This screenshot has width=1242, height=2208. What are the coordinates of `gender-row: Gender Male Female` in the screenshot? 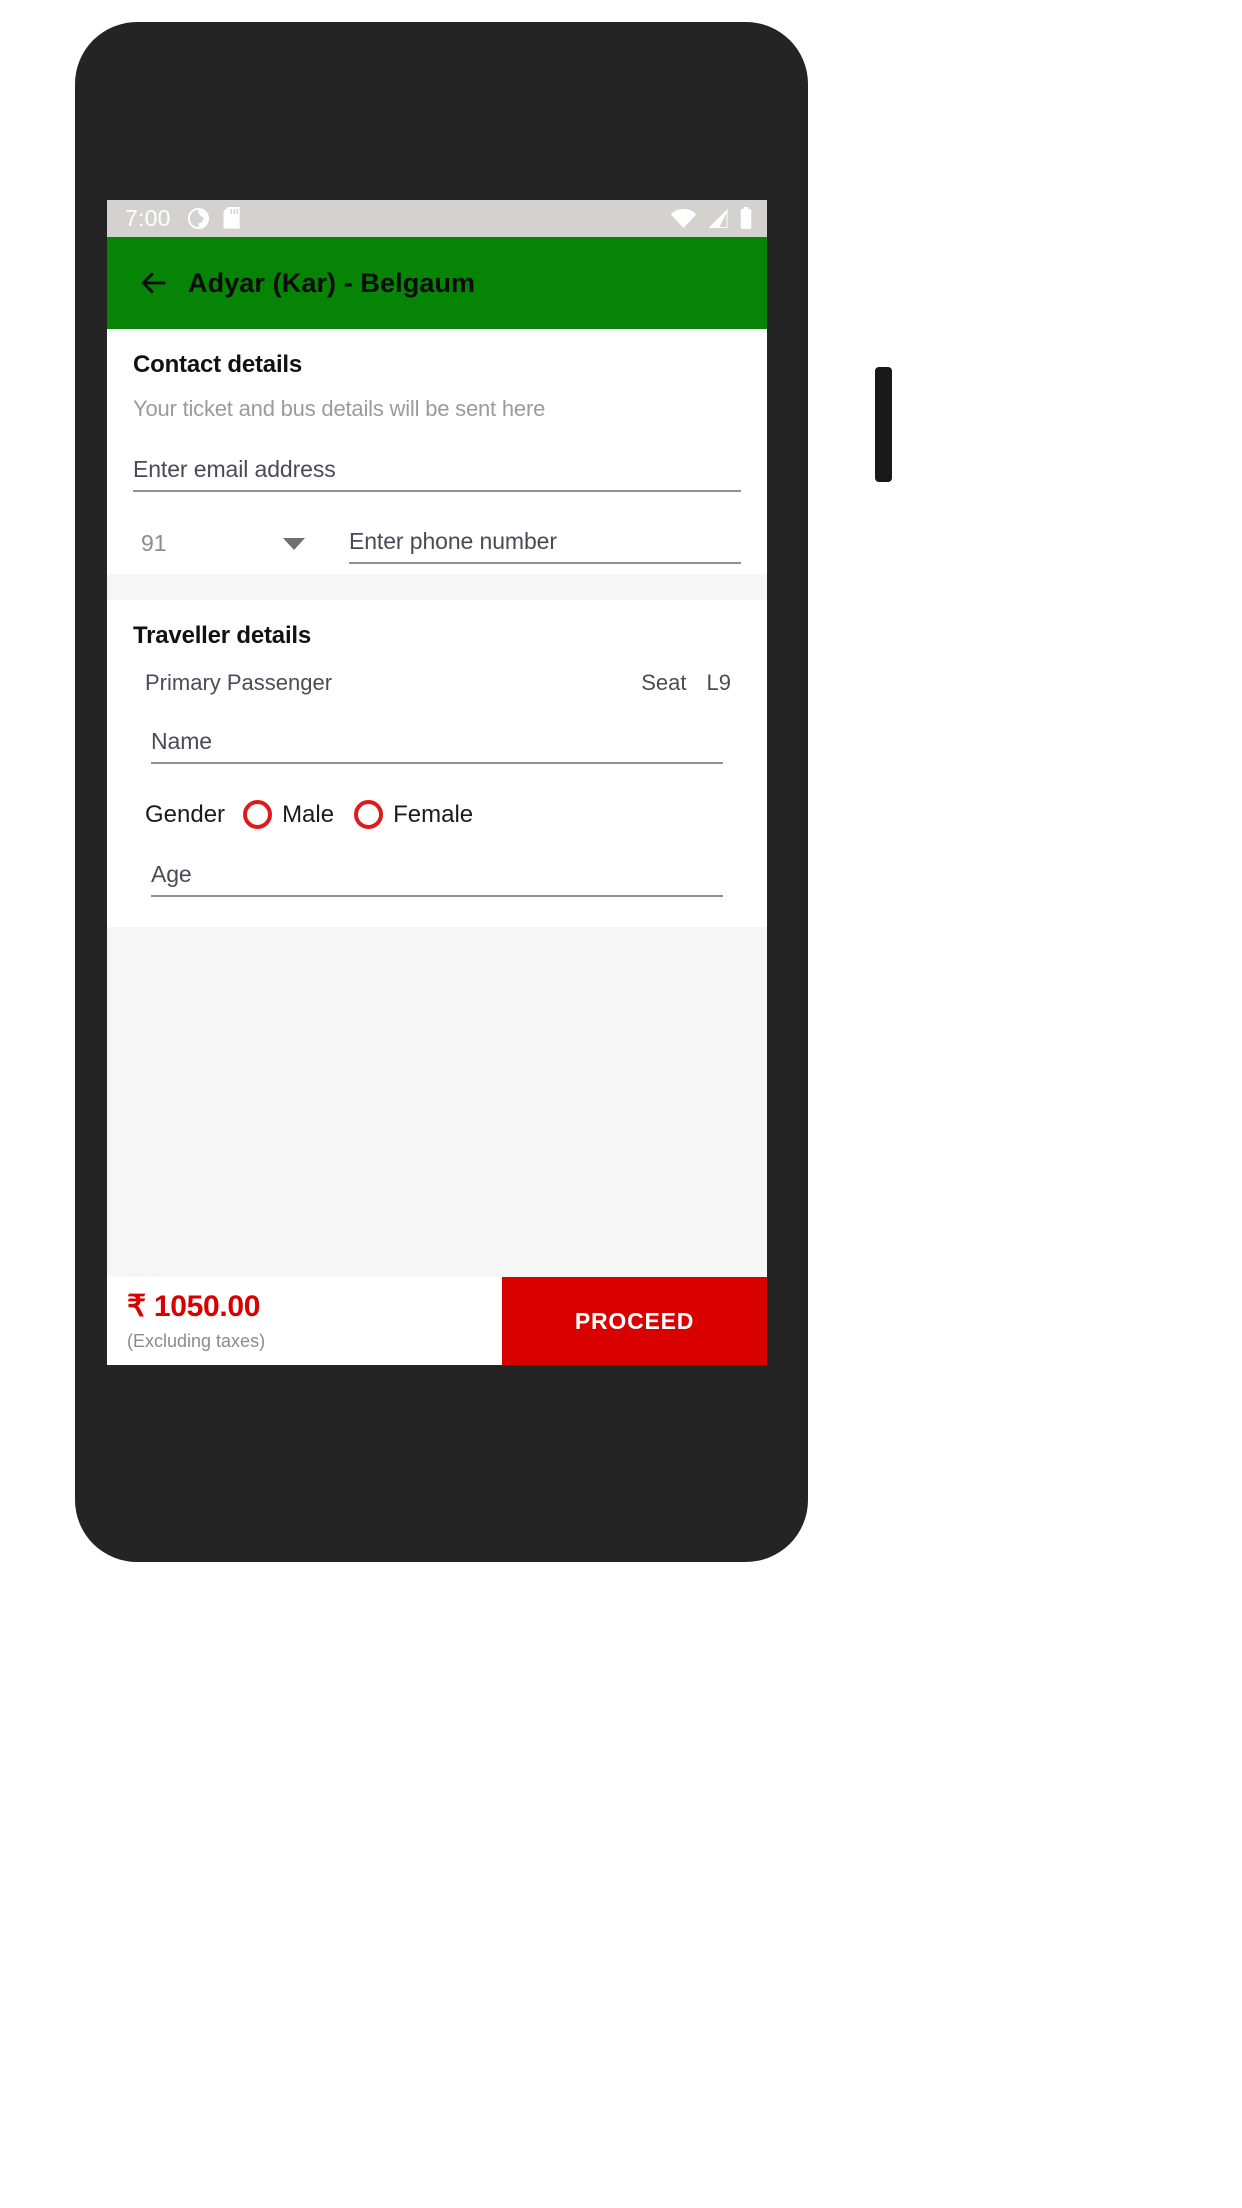 It's located at (443, 814).